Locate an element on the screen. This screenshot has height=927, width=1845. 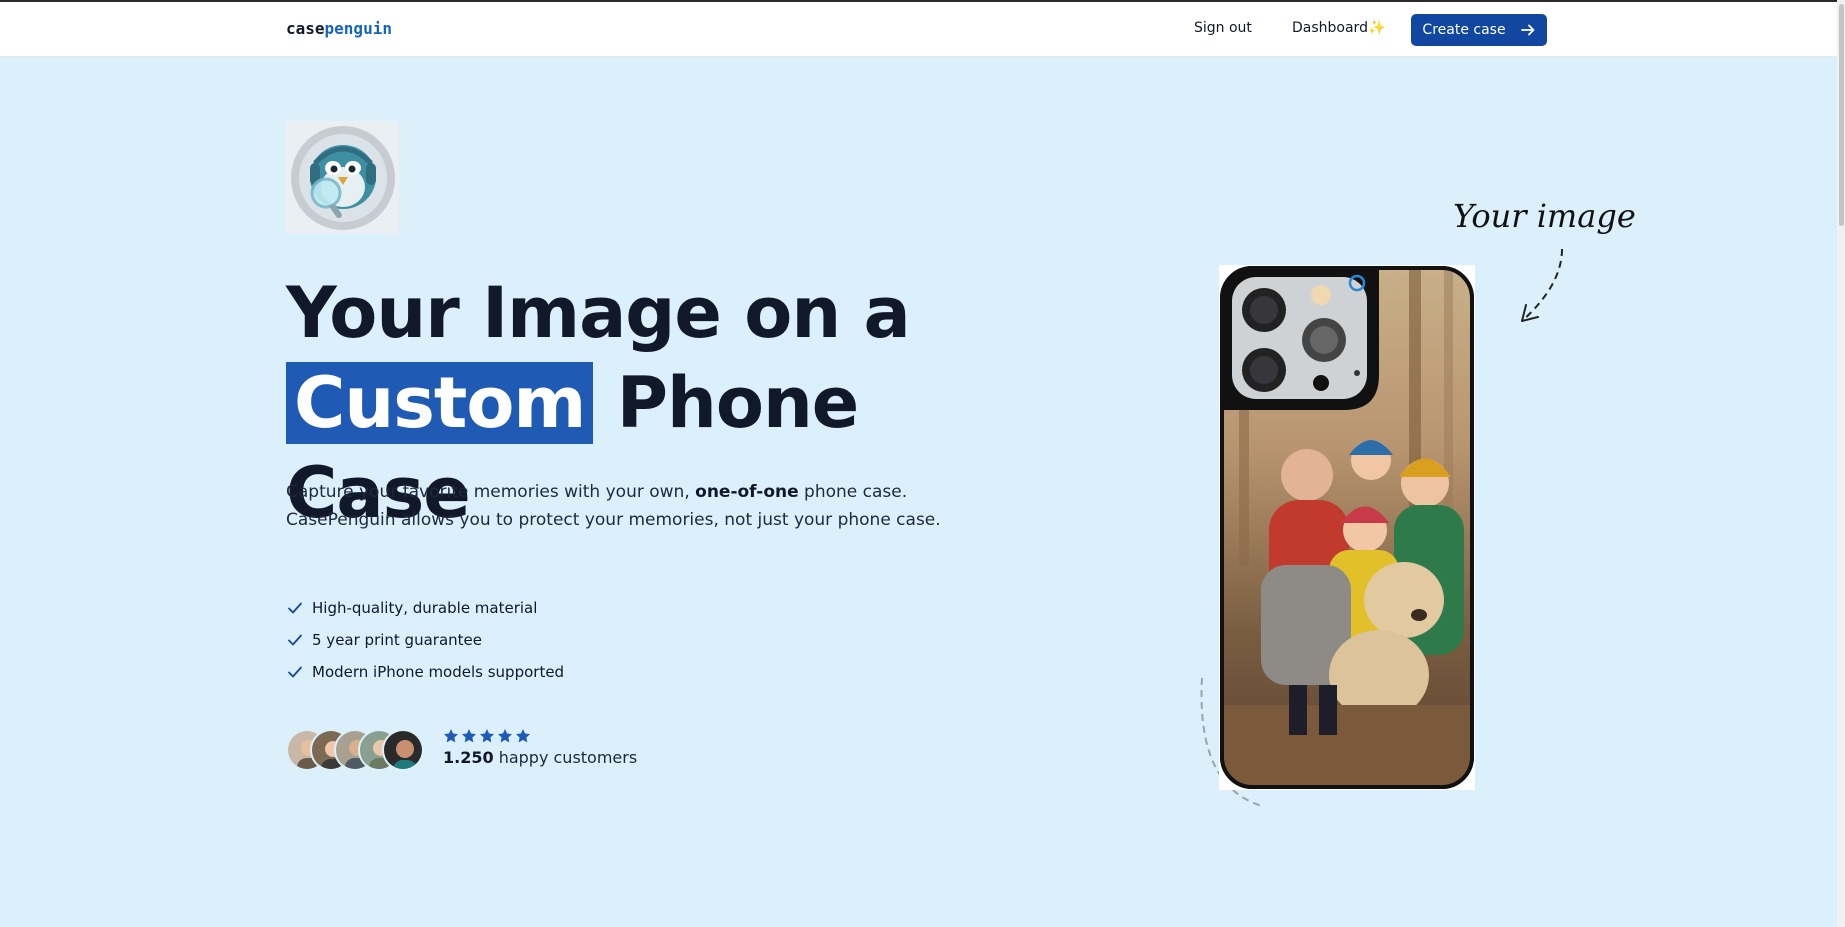
arrow-right-icon is located at coordinates (1527, 30).